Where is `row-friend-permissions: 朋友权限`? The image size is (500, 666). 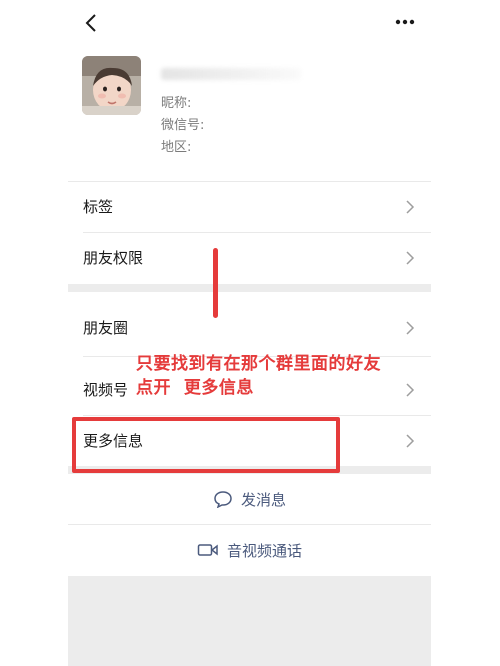
row-friend-permissions: 朋友权限 is located at coordinates (249, 258).